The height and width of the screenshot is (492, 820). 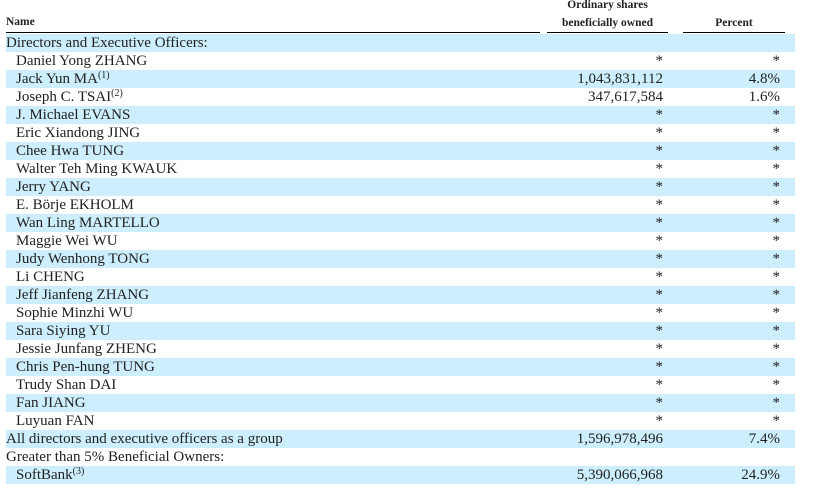 I want to click on row-name: Eric Xiandong JING, so click(x=78, y=133).